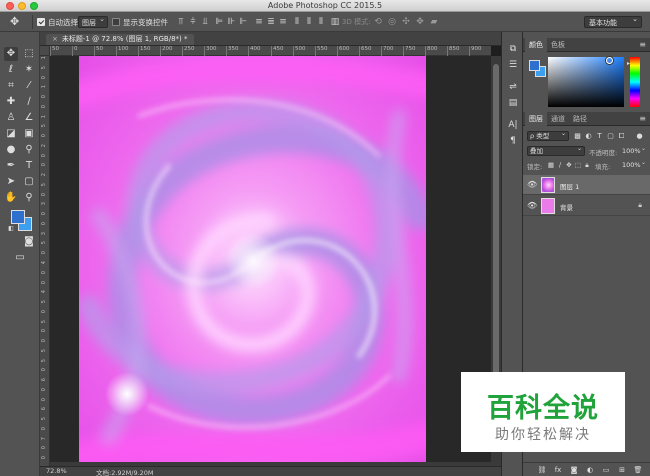  I want to click on drag-3d-icon: ✣, so click(406, 22).